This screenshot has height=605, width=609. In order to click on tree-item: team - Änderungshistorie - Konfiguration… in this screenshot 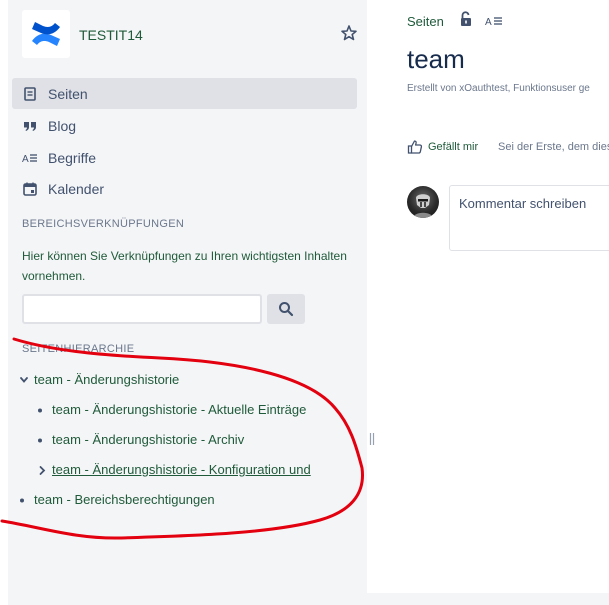, I will do `click(181, 471)`.